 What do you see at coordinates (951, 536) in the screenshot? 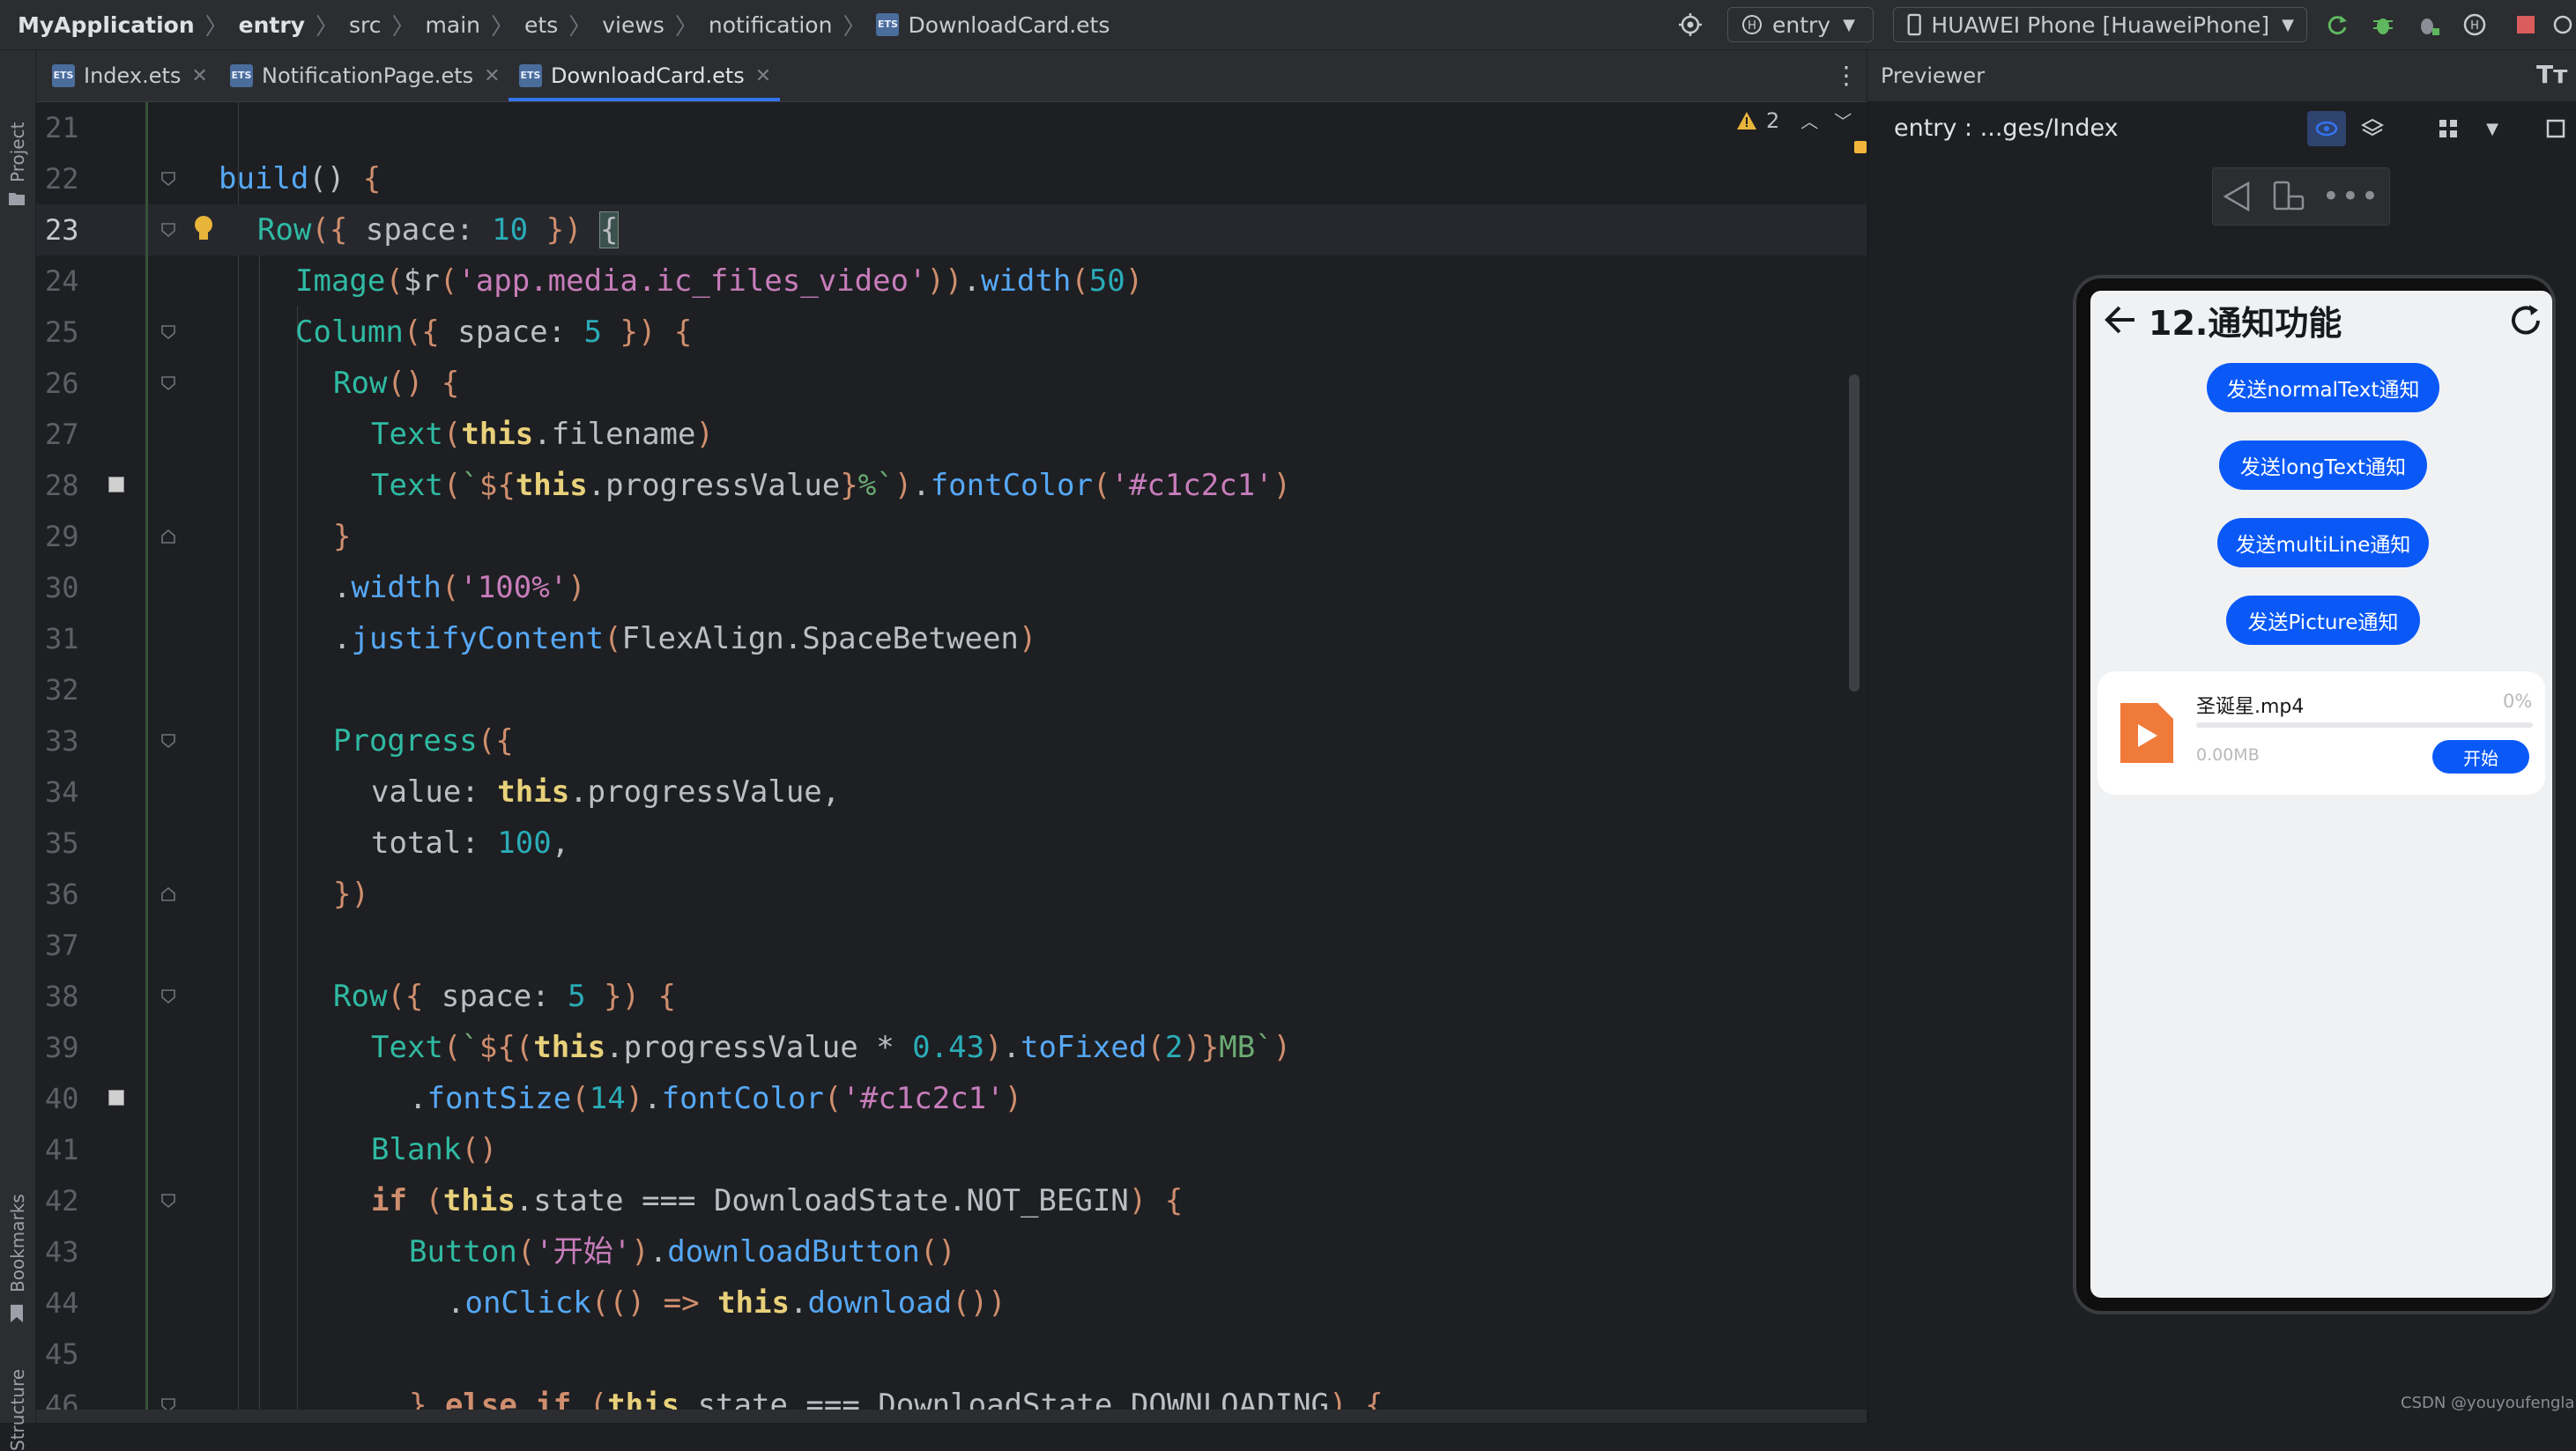
I see `code-line: 29}` at bounding box center [951, 536].